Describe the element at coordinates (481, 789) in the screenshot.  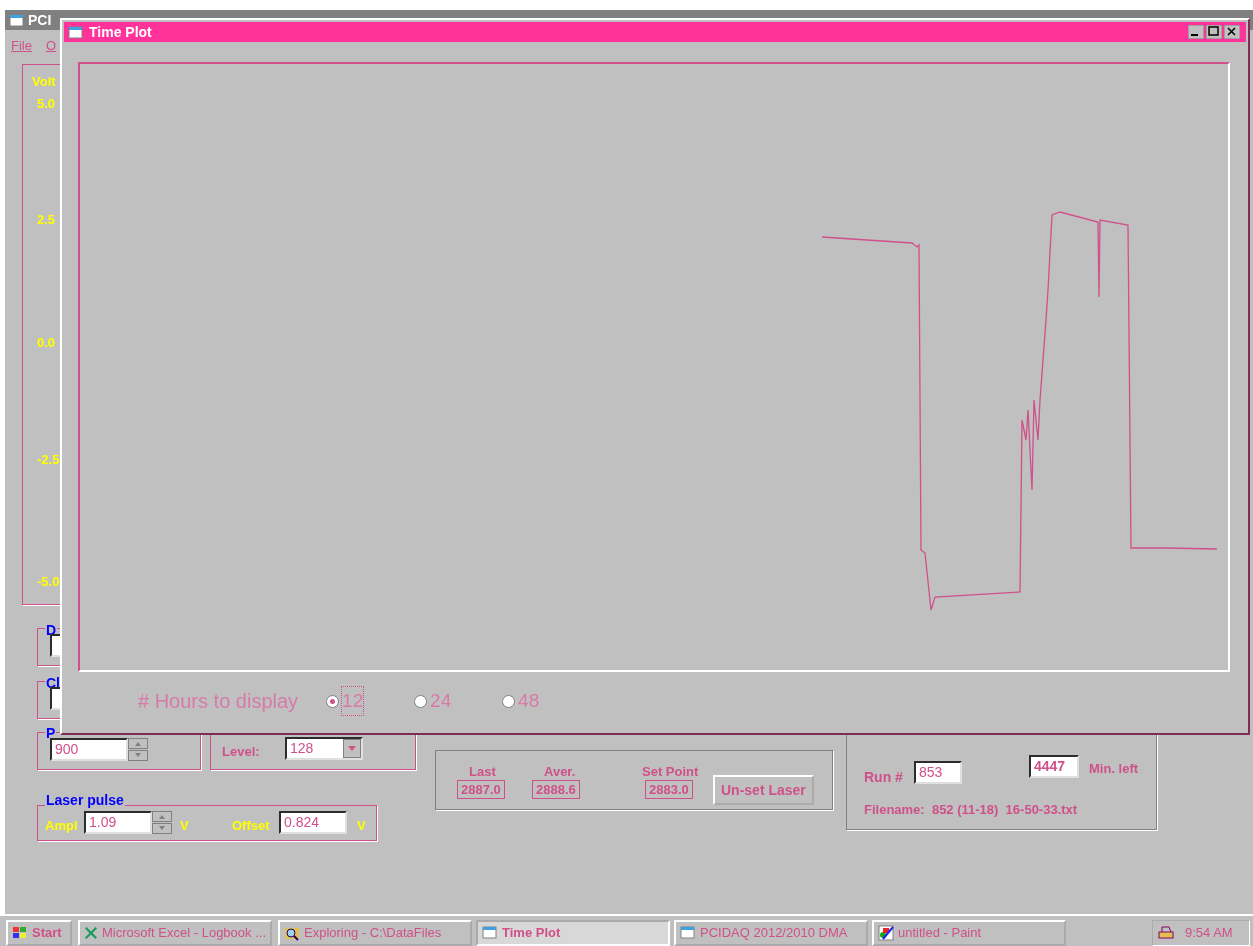
I see `readout-value: 2887.0` at that location.